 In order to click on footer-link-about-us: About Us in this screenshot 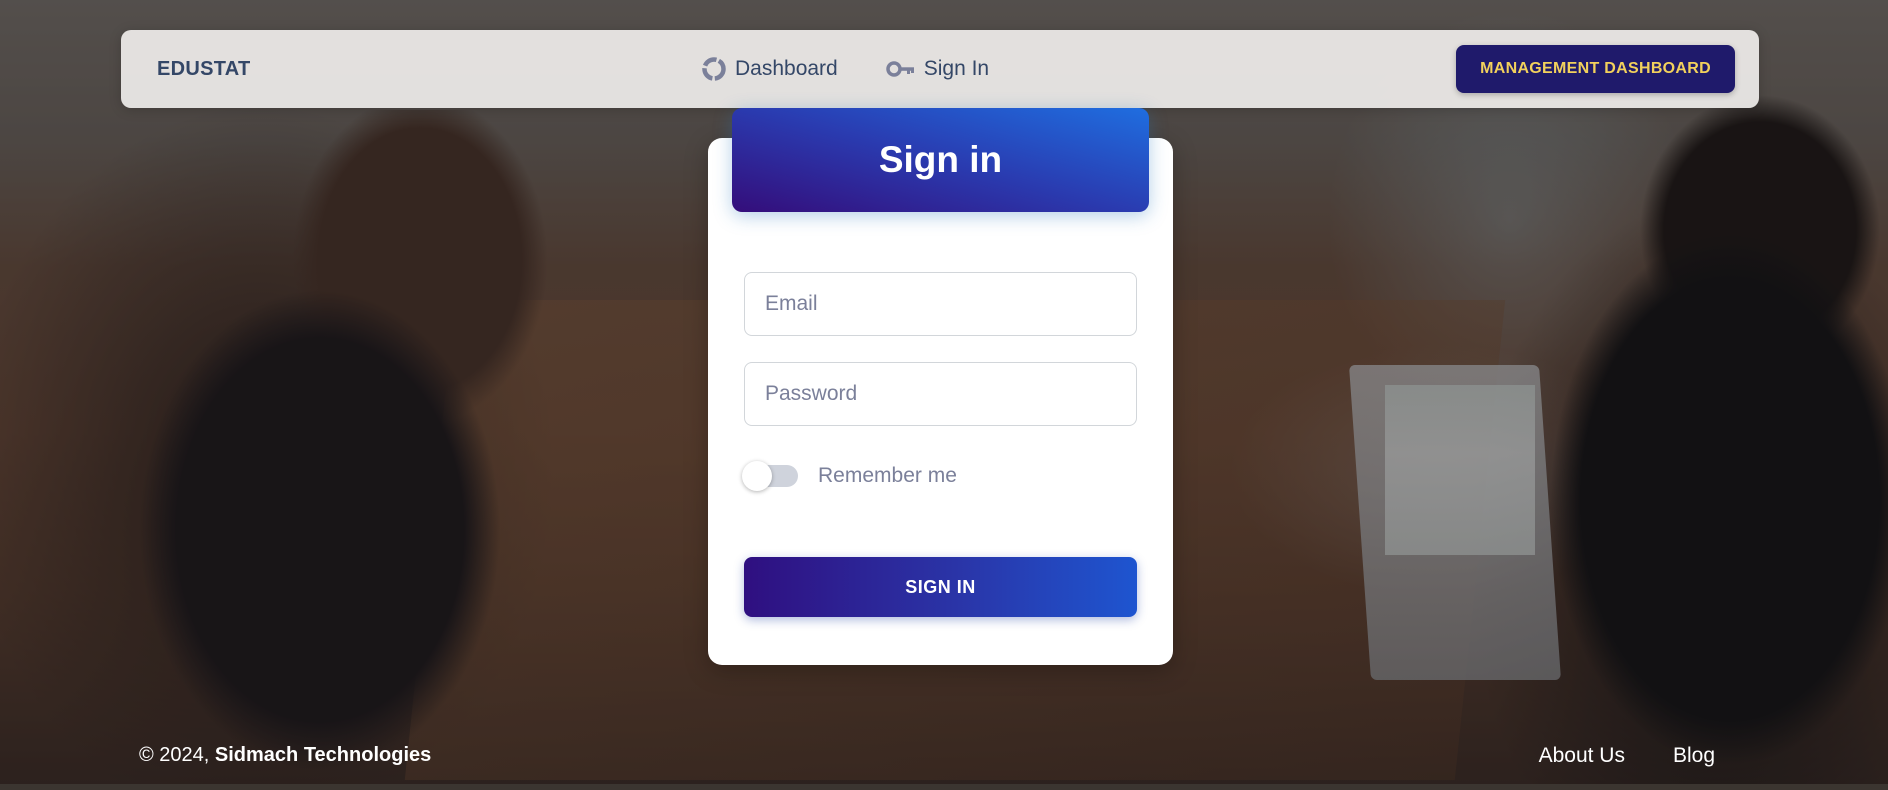, I will do `click(1582, 756)`.